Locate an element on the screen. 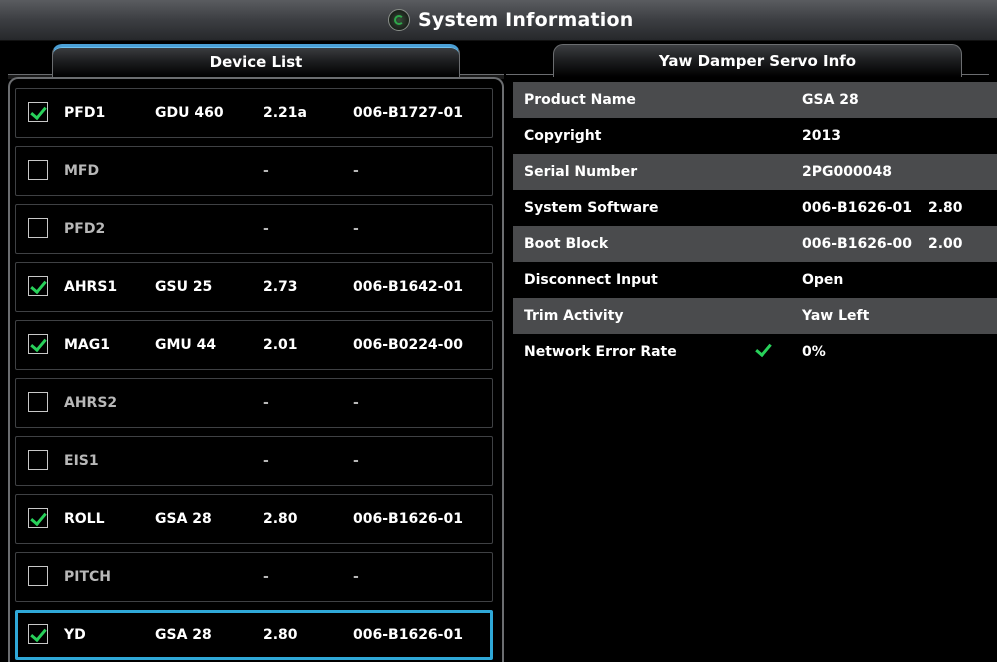 This screenshot has height=662, width=997. tab-device-list: Device List is located at coordinates (256, 60).